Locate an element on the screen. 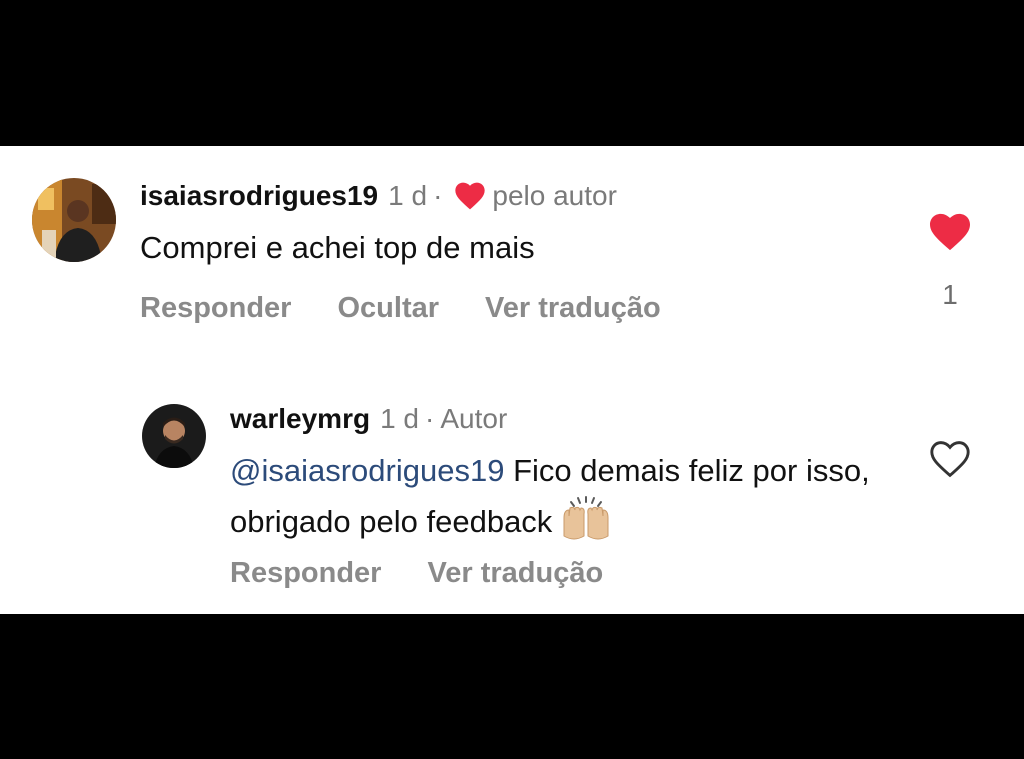  hide-button: Ocultar is located at coordinates (388, 308).